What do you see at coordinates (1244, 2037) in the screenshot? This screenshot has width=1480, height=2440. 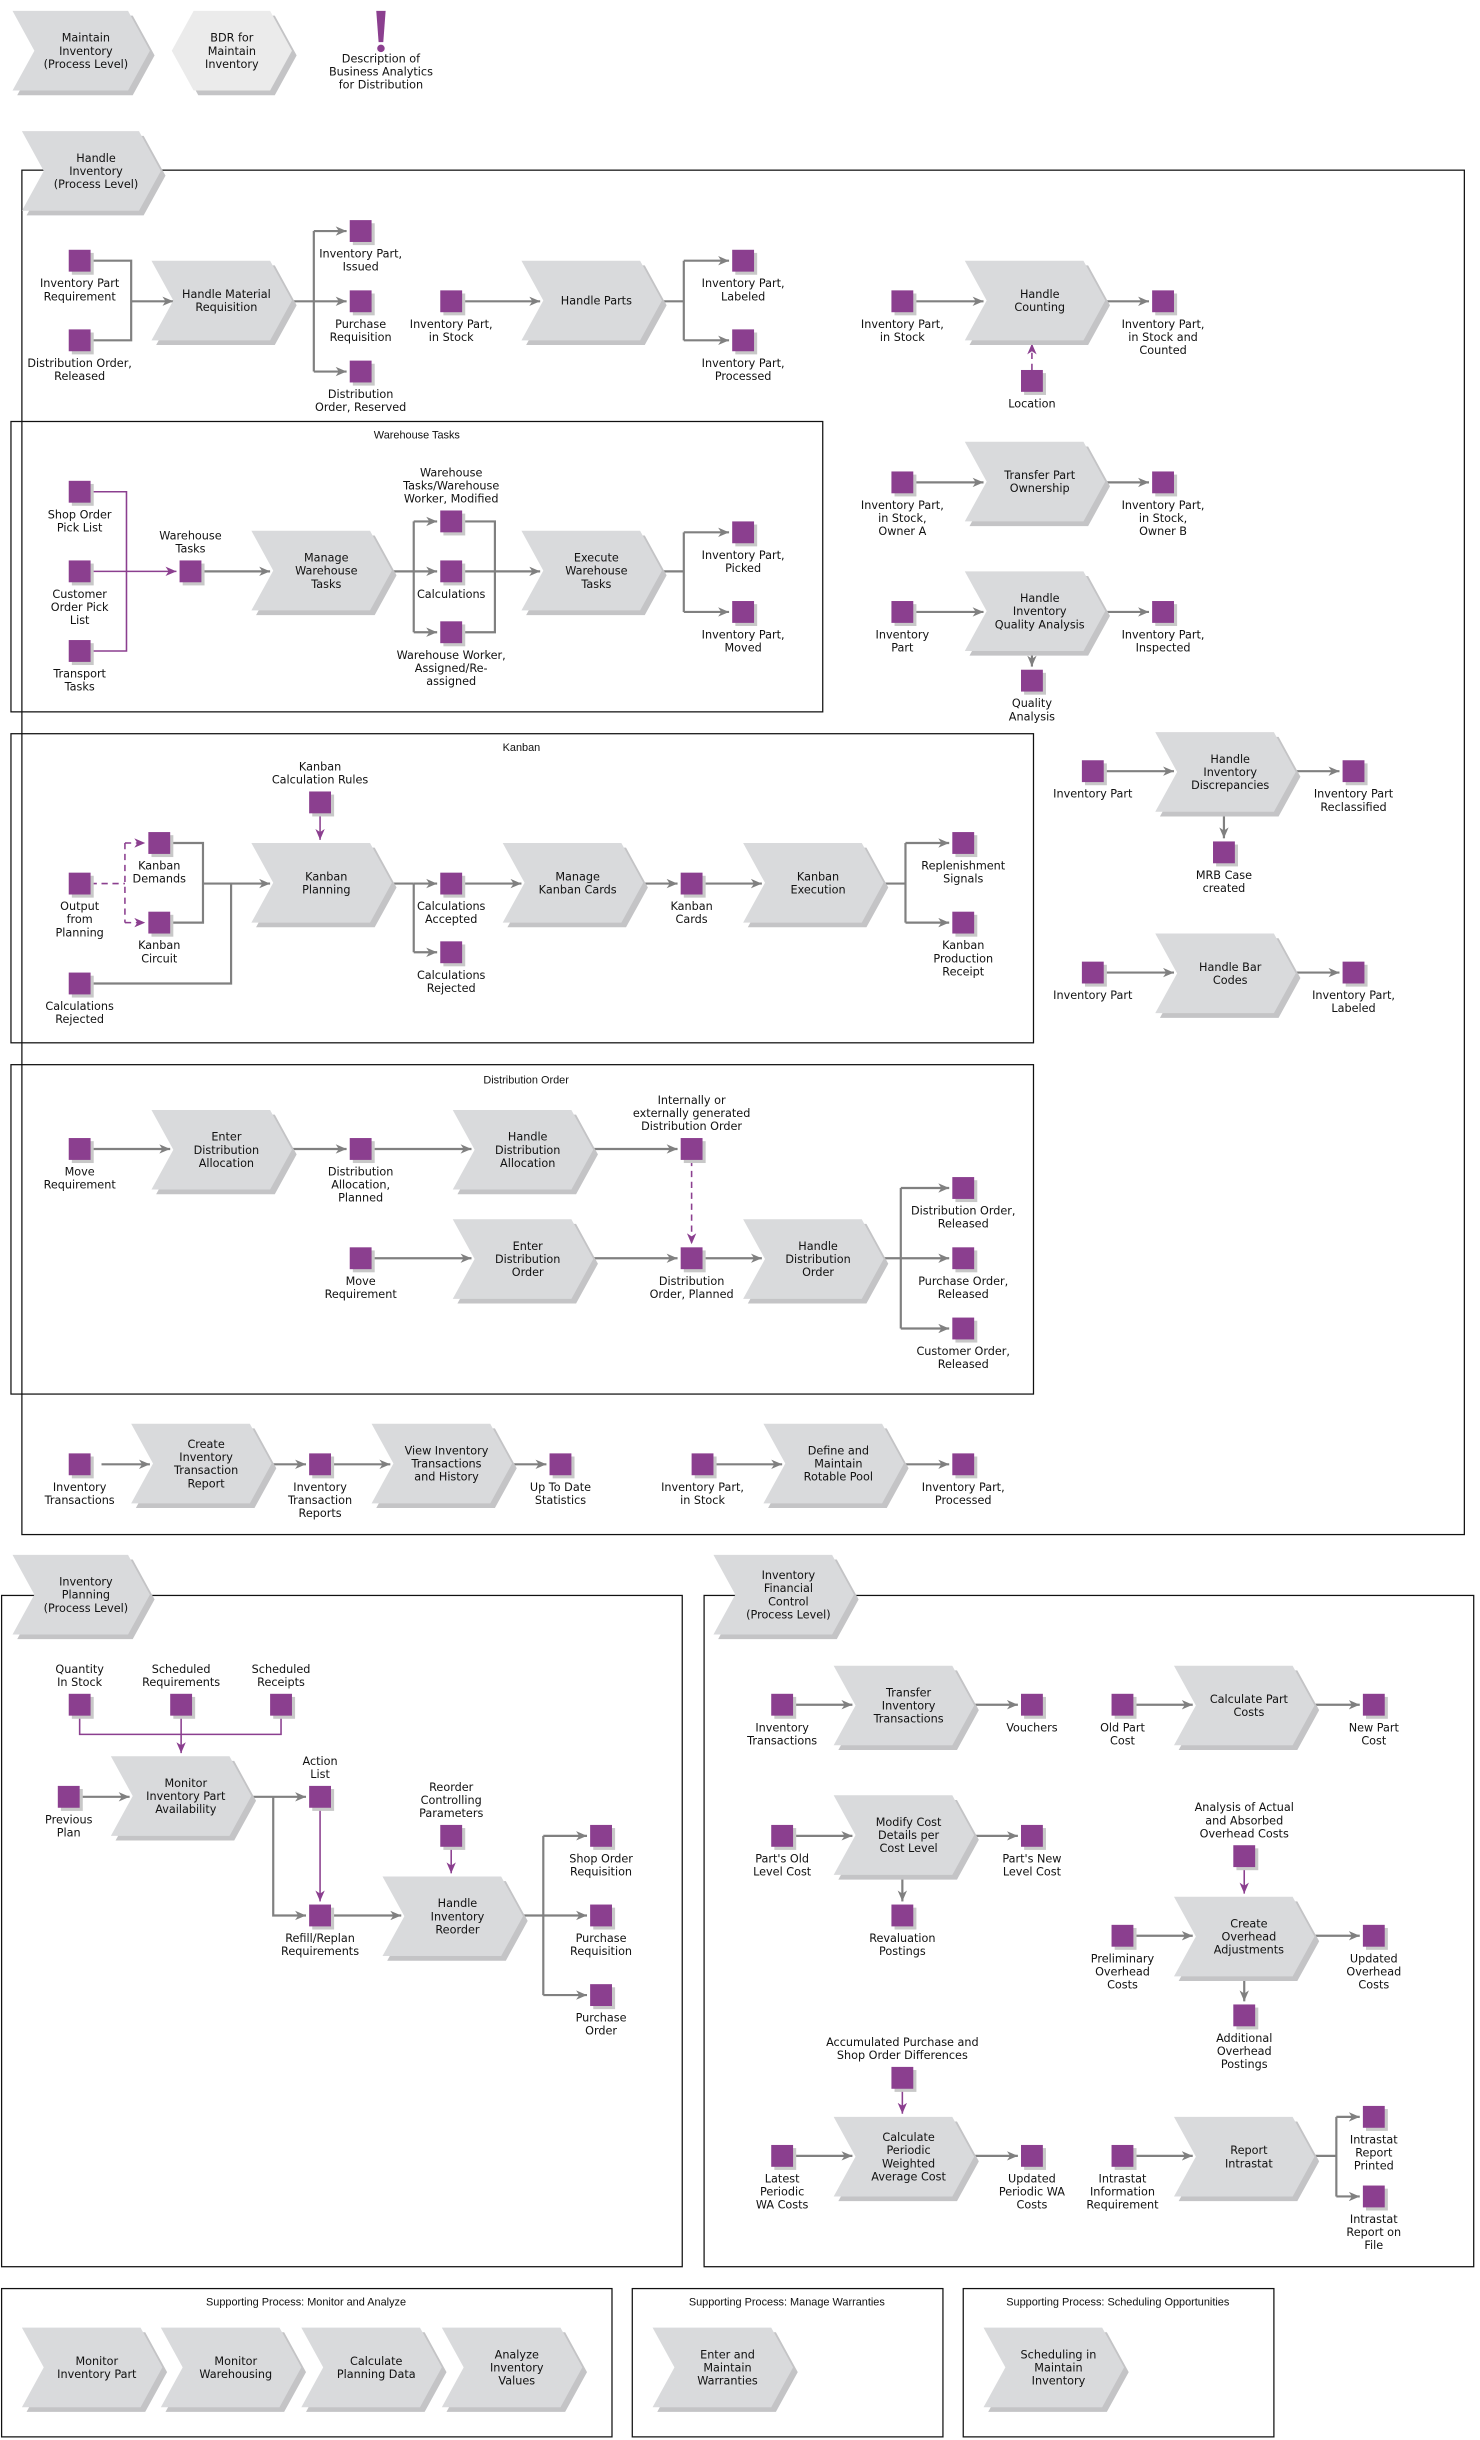 I see `event-e-aop: Additional Overhead Postings` at bounding box center [1244, 2037].